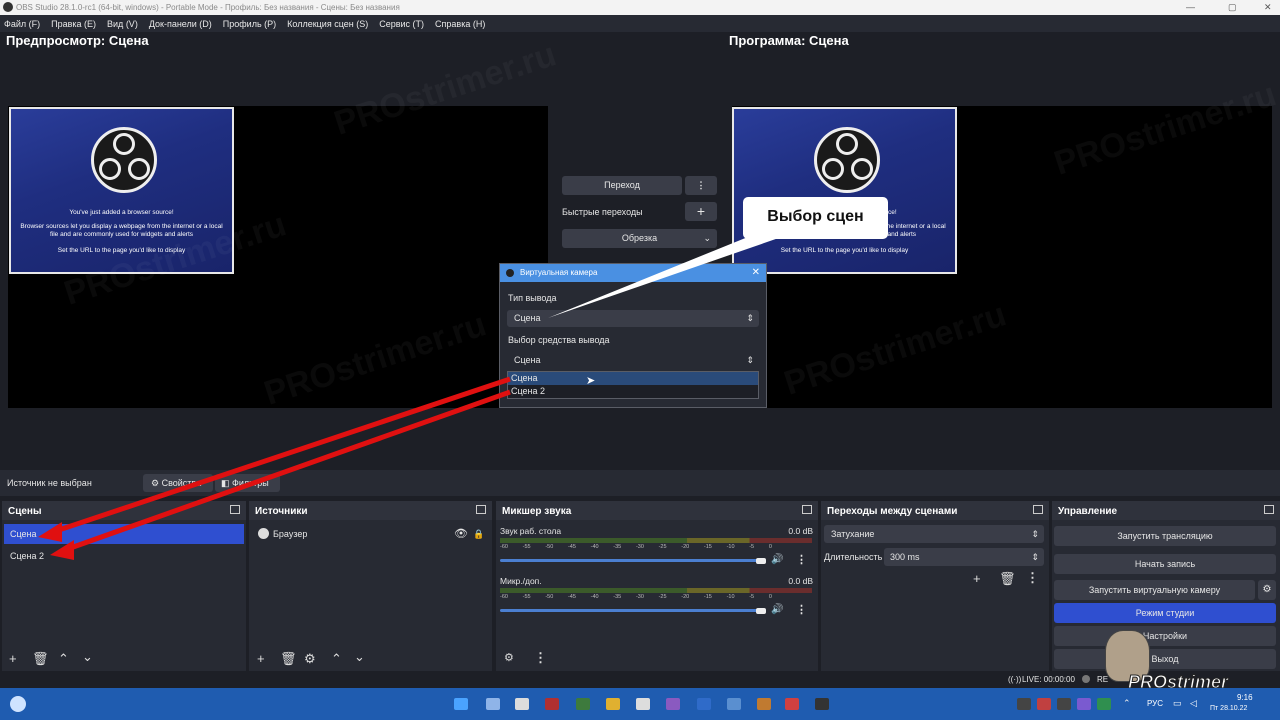 This screenshot has width=1280, height=720. I want to click on folder-icon, so click(613, 704).